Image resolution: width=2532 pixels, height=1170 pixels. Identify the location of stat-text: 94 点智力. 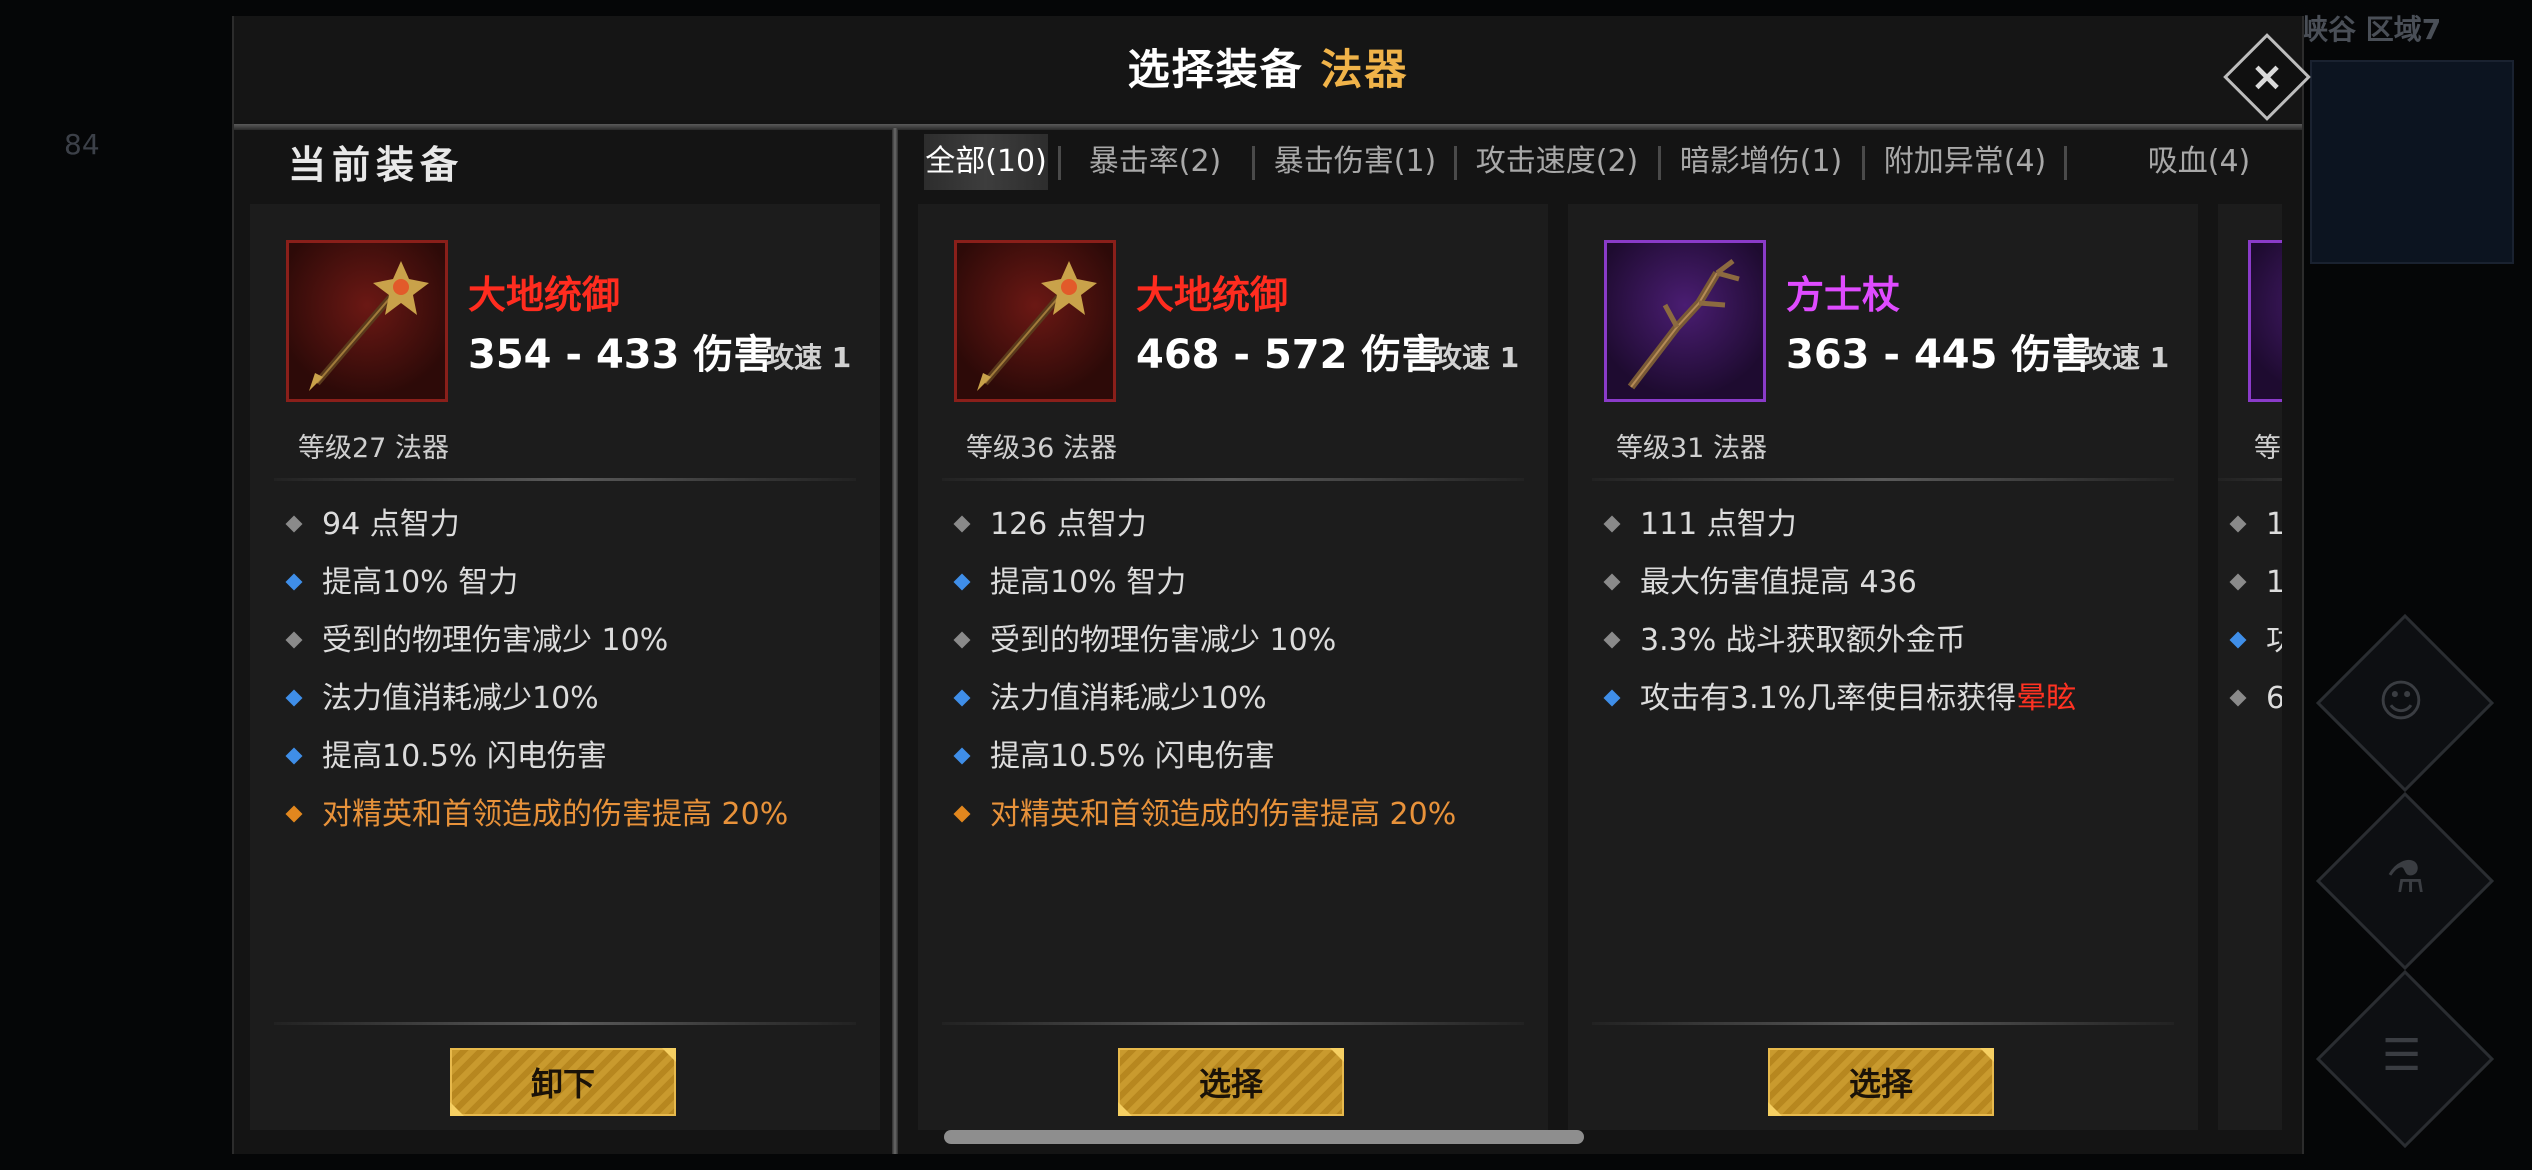
(391, 524).